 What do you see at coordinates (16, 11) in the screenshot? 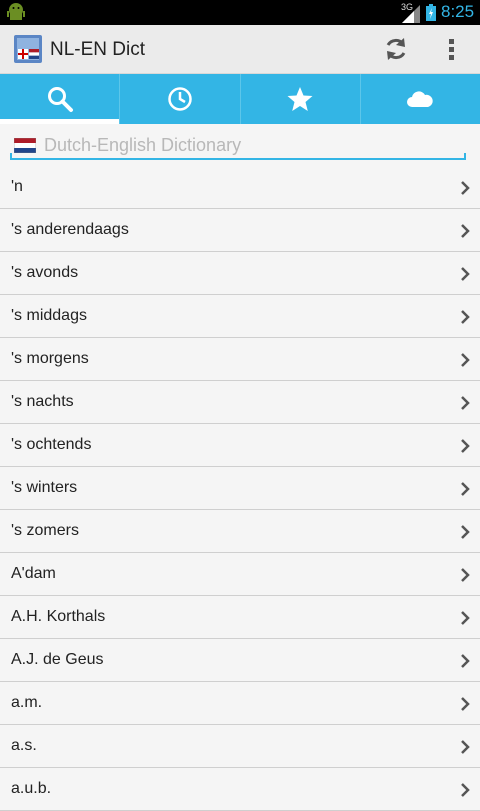
I see `android-icon` at bounding box center [16, 11].